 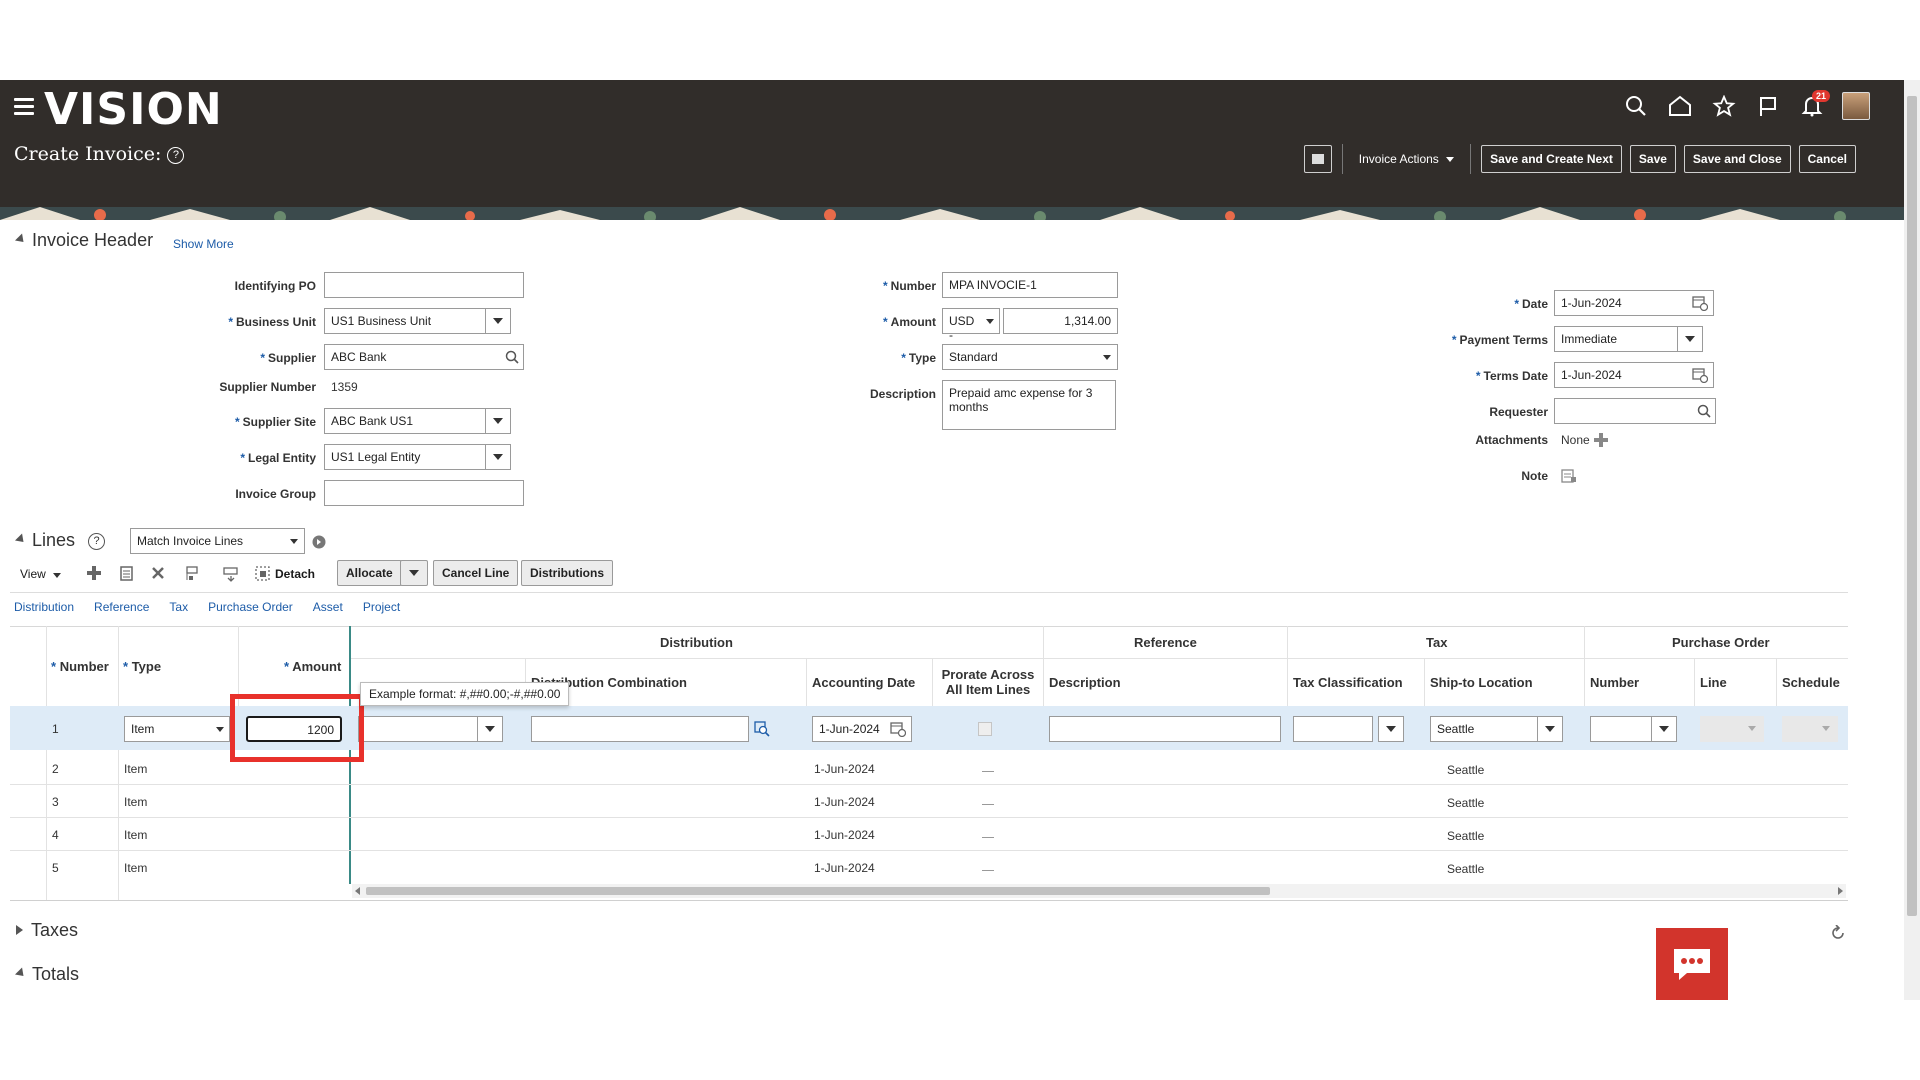 What do you see at coordinates (1030, 285) in the screenshot?
I see `invoice-number-input: MPA INVOCIE-1` at bounding box center [1030, 285].